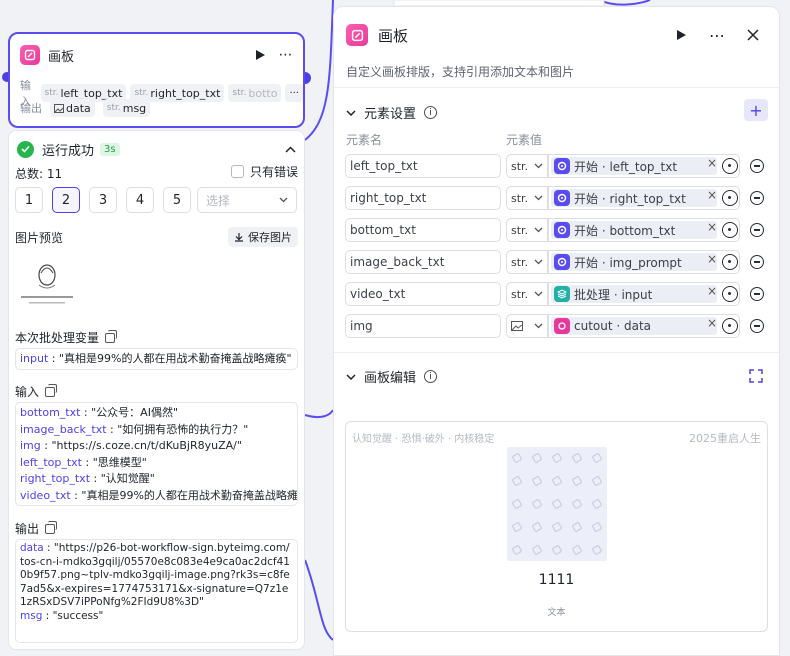  I want to click on download-icon, so click(239, 237).